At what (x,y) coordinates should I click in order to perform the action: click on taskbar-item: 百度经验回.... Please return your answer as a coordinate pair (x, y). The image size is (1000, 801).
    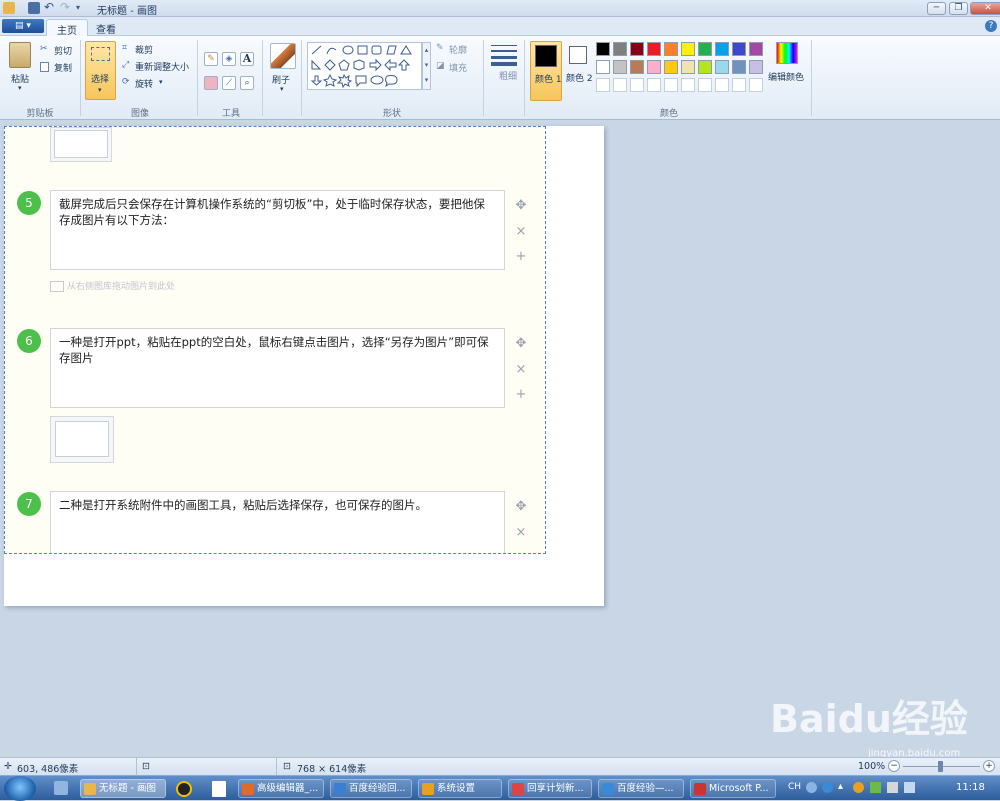
    Looking at the image, I should click on (371, 788).